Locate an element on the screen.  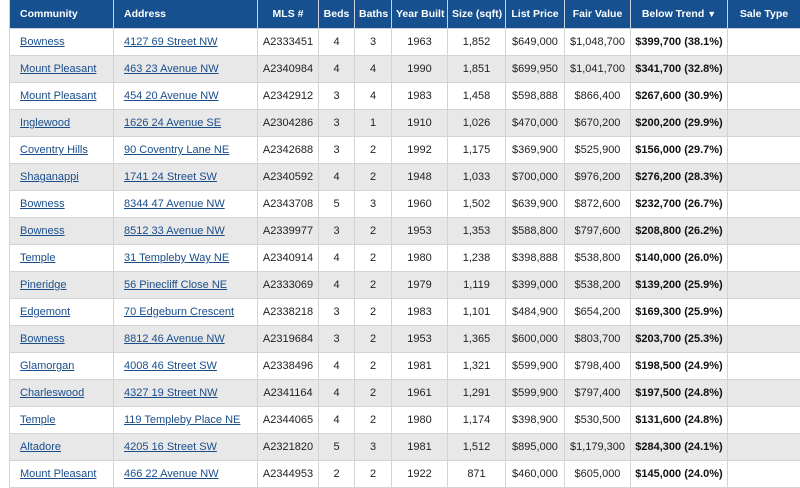
mls-number-cell: A2344065 is located at coordinates (288, 420).